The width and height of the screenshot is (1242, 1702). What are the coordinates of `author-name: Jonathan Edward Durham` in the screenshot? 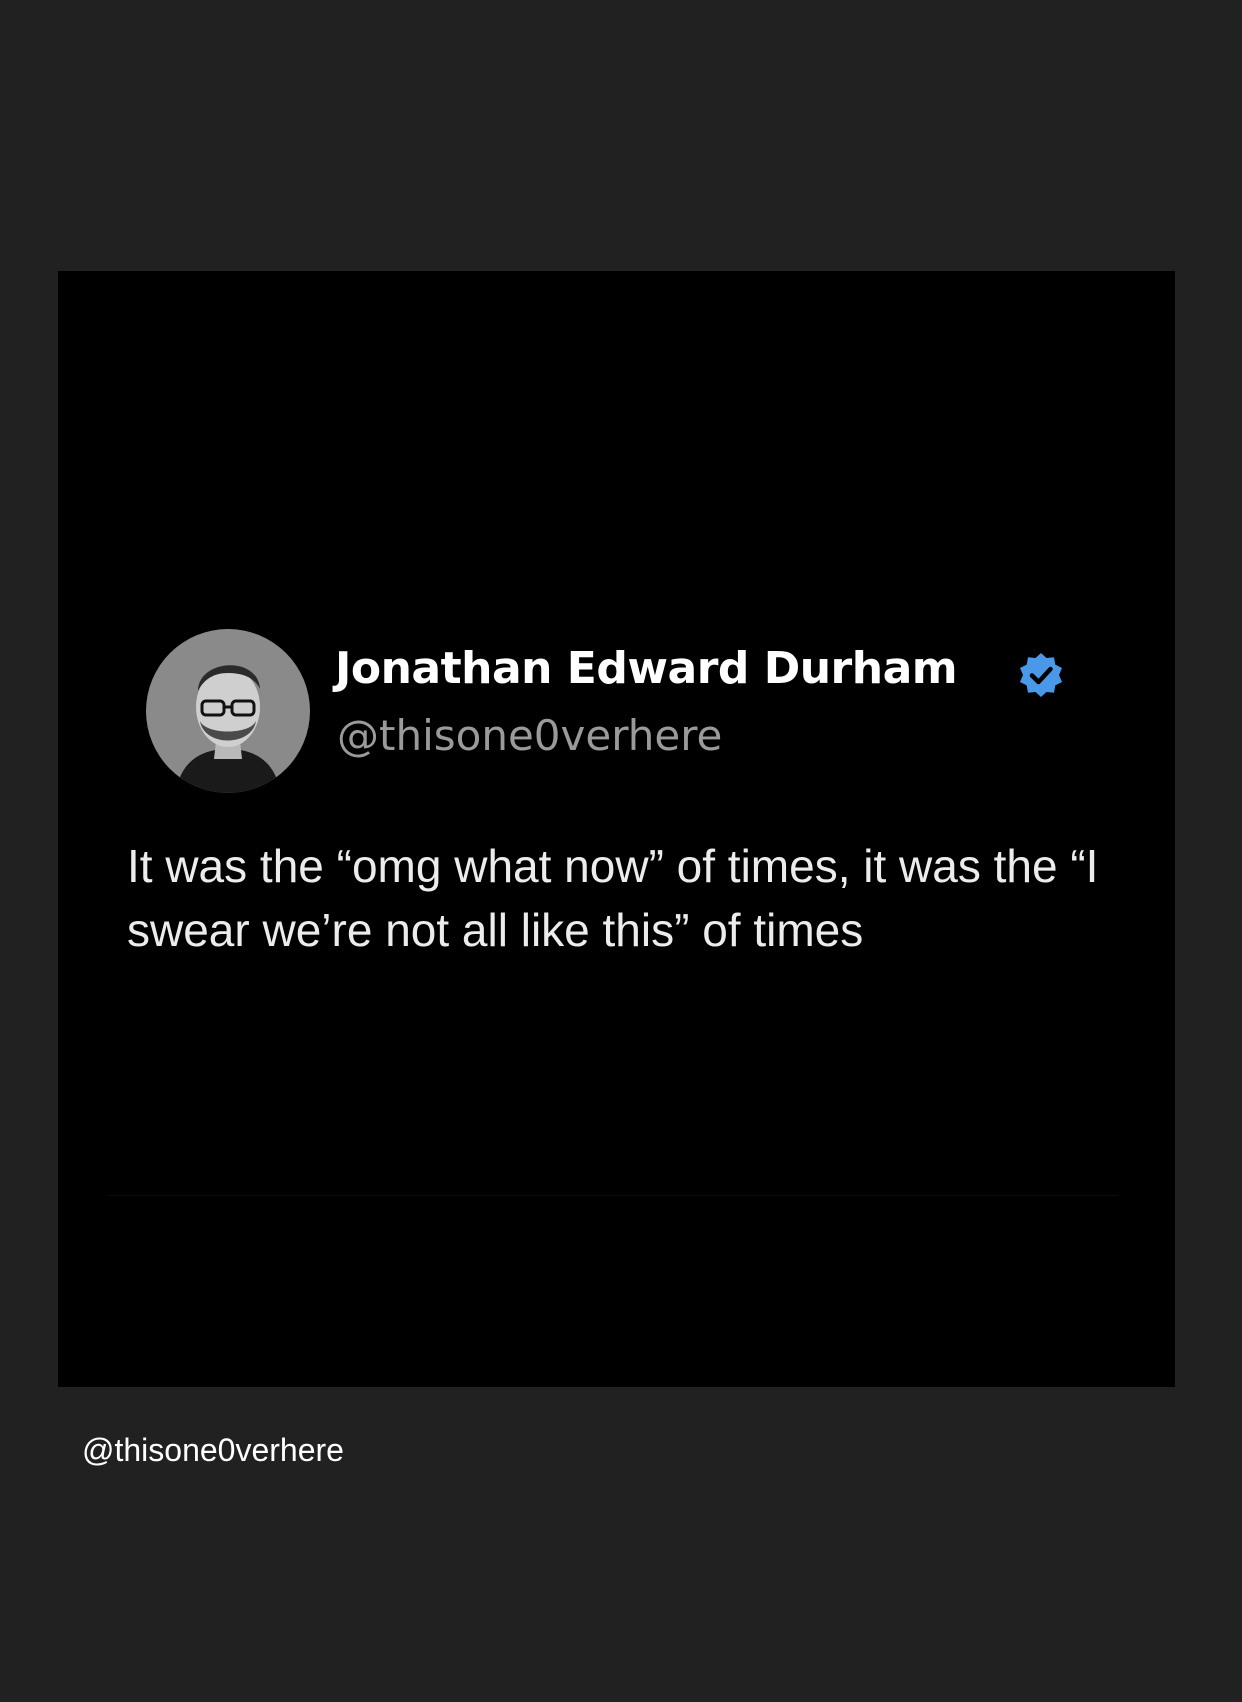 It's located at (646, 668).